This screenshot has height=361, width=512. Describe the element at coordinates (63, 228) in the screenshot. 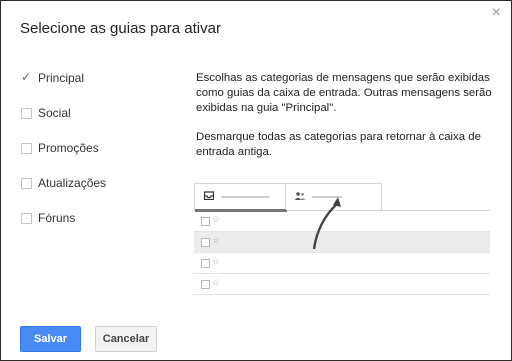

I see `option-foruns: Fóruns` at that location.